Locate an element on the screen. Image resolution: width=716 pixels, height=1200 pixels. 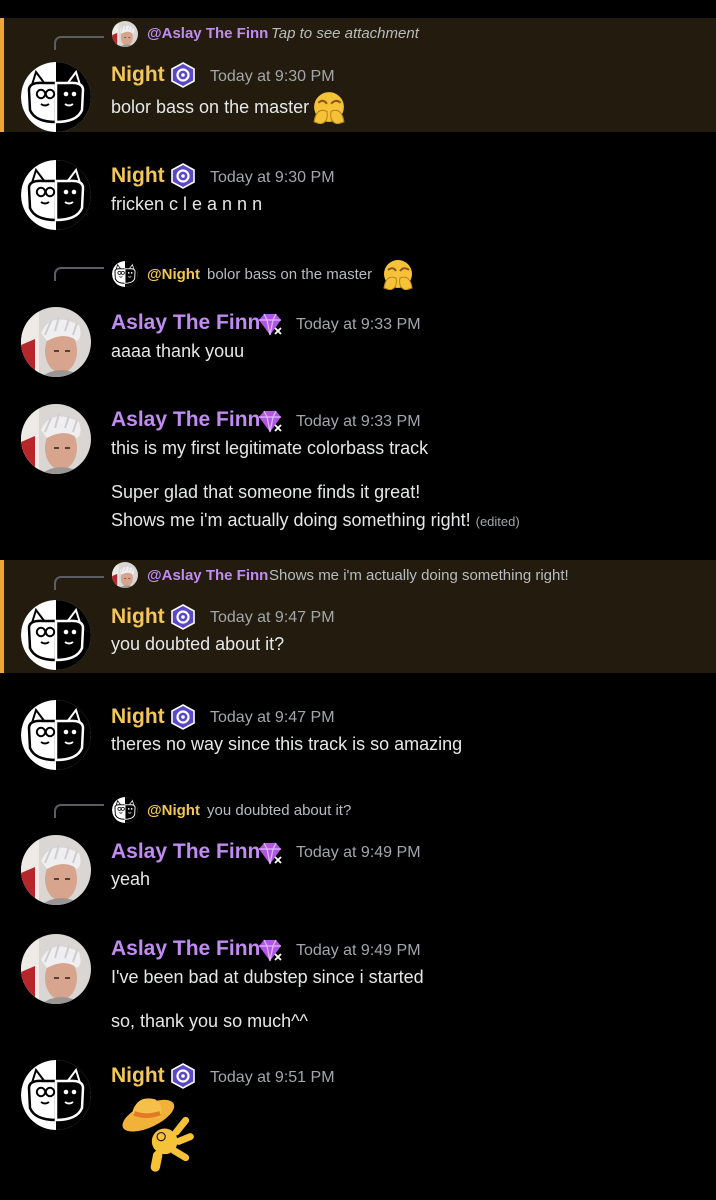
reply-preview-text: Tap to see attachment is located at coordinates (345, 33).